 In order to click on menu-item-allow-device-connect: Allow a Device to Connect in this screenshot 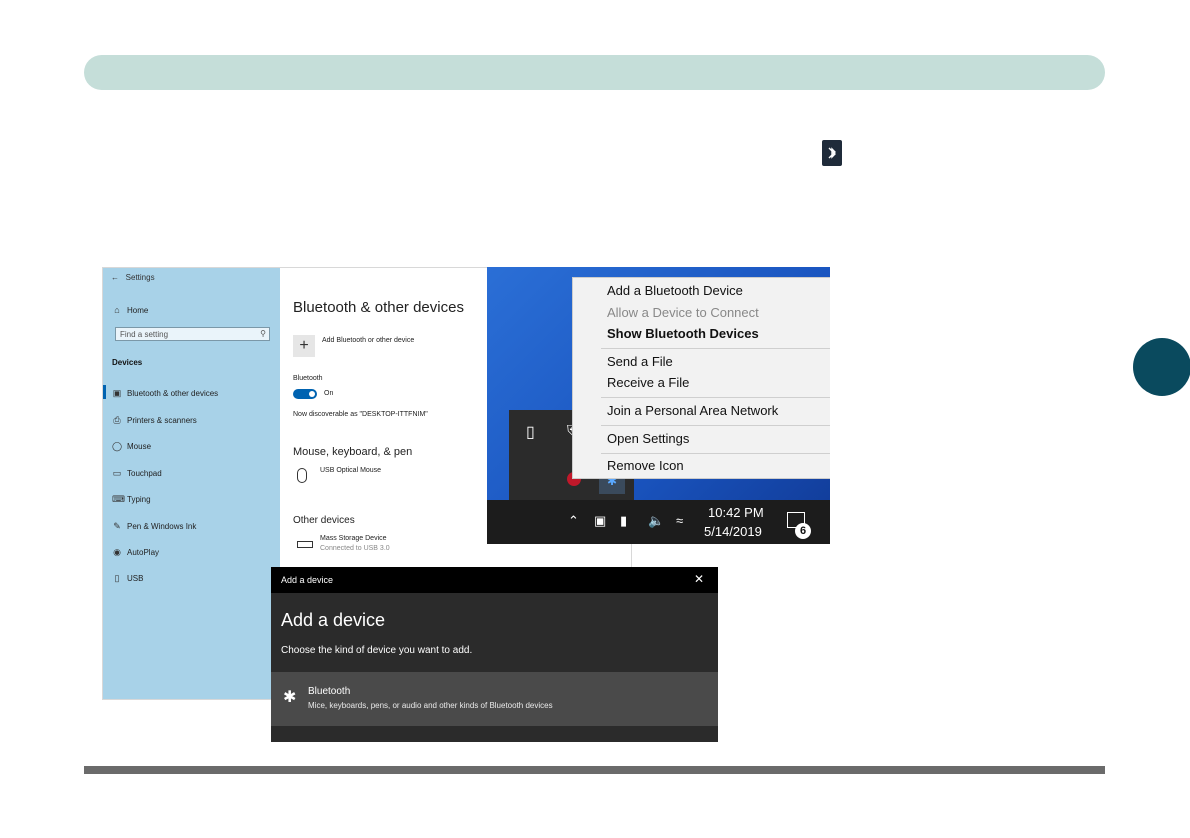, I will do `click(683, 312)`.